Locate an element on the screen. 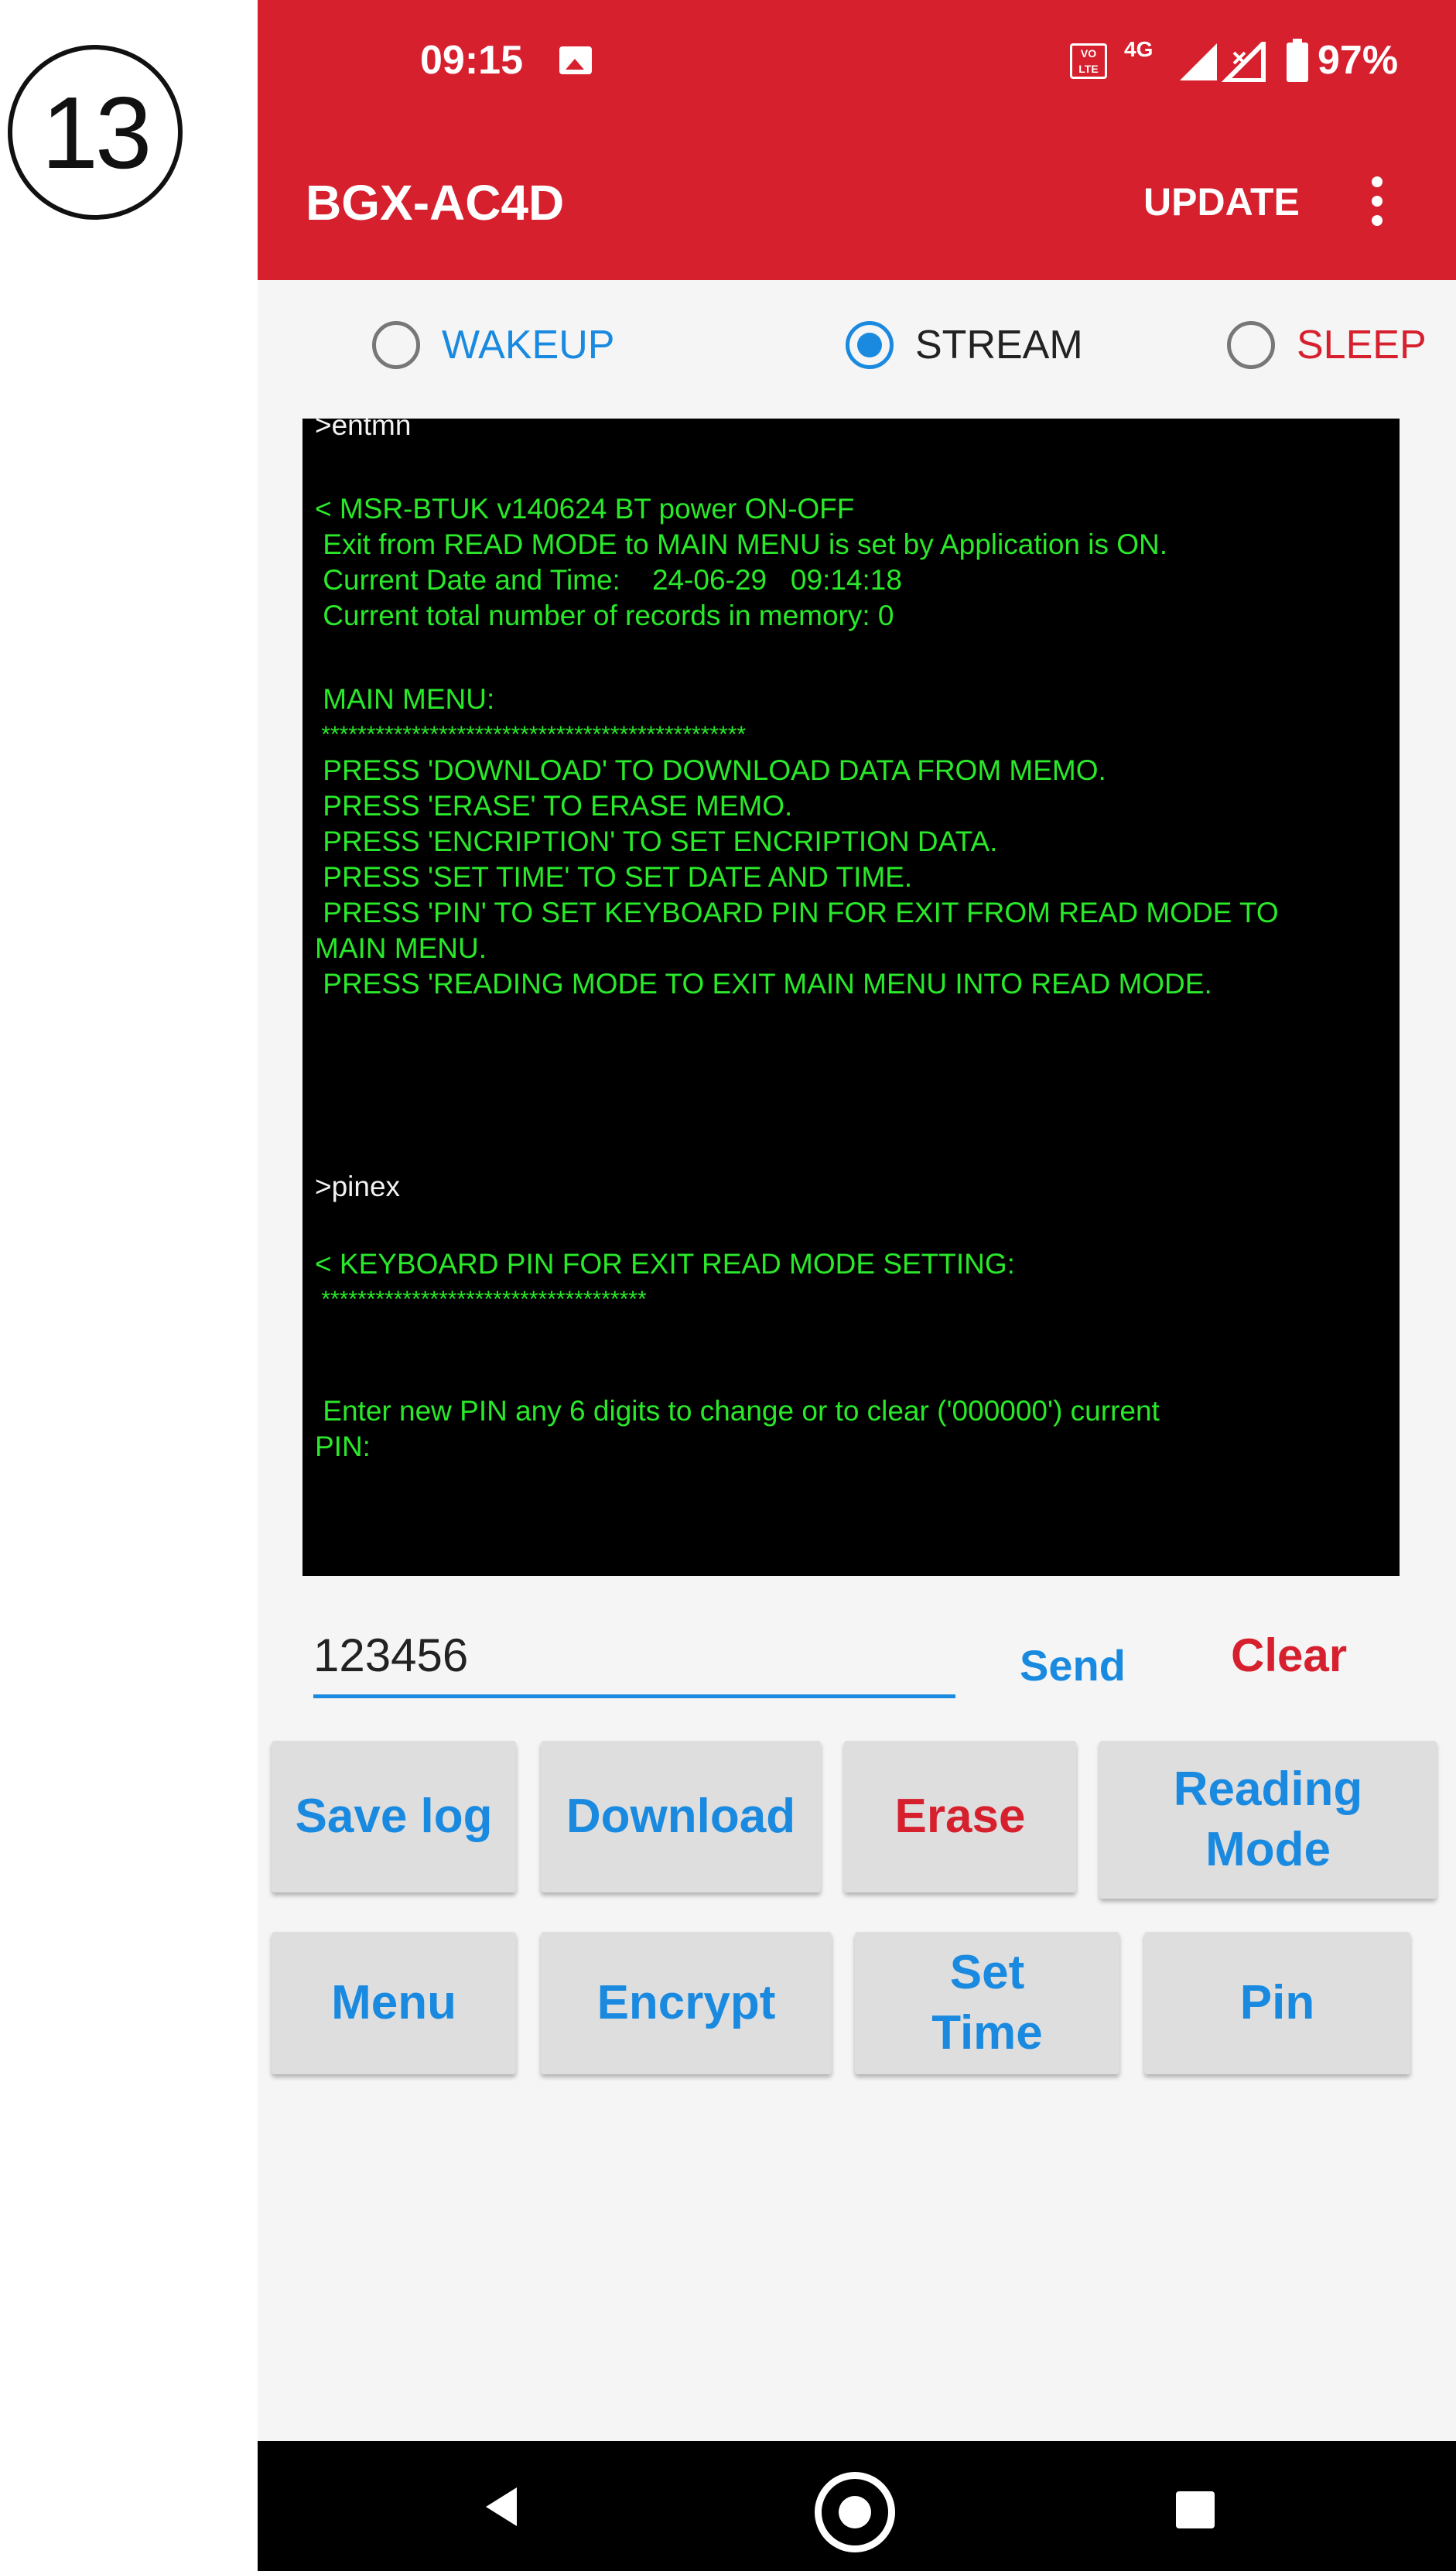 Image resolution: width=1456 pixels, height=2571 pixels. terminal-line: < MSR-BTUK v140624 BT power ON-OFF is located at coordinates (585, 509).